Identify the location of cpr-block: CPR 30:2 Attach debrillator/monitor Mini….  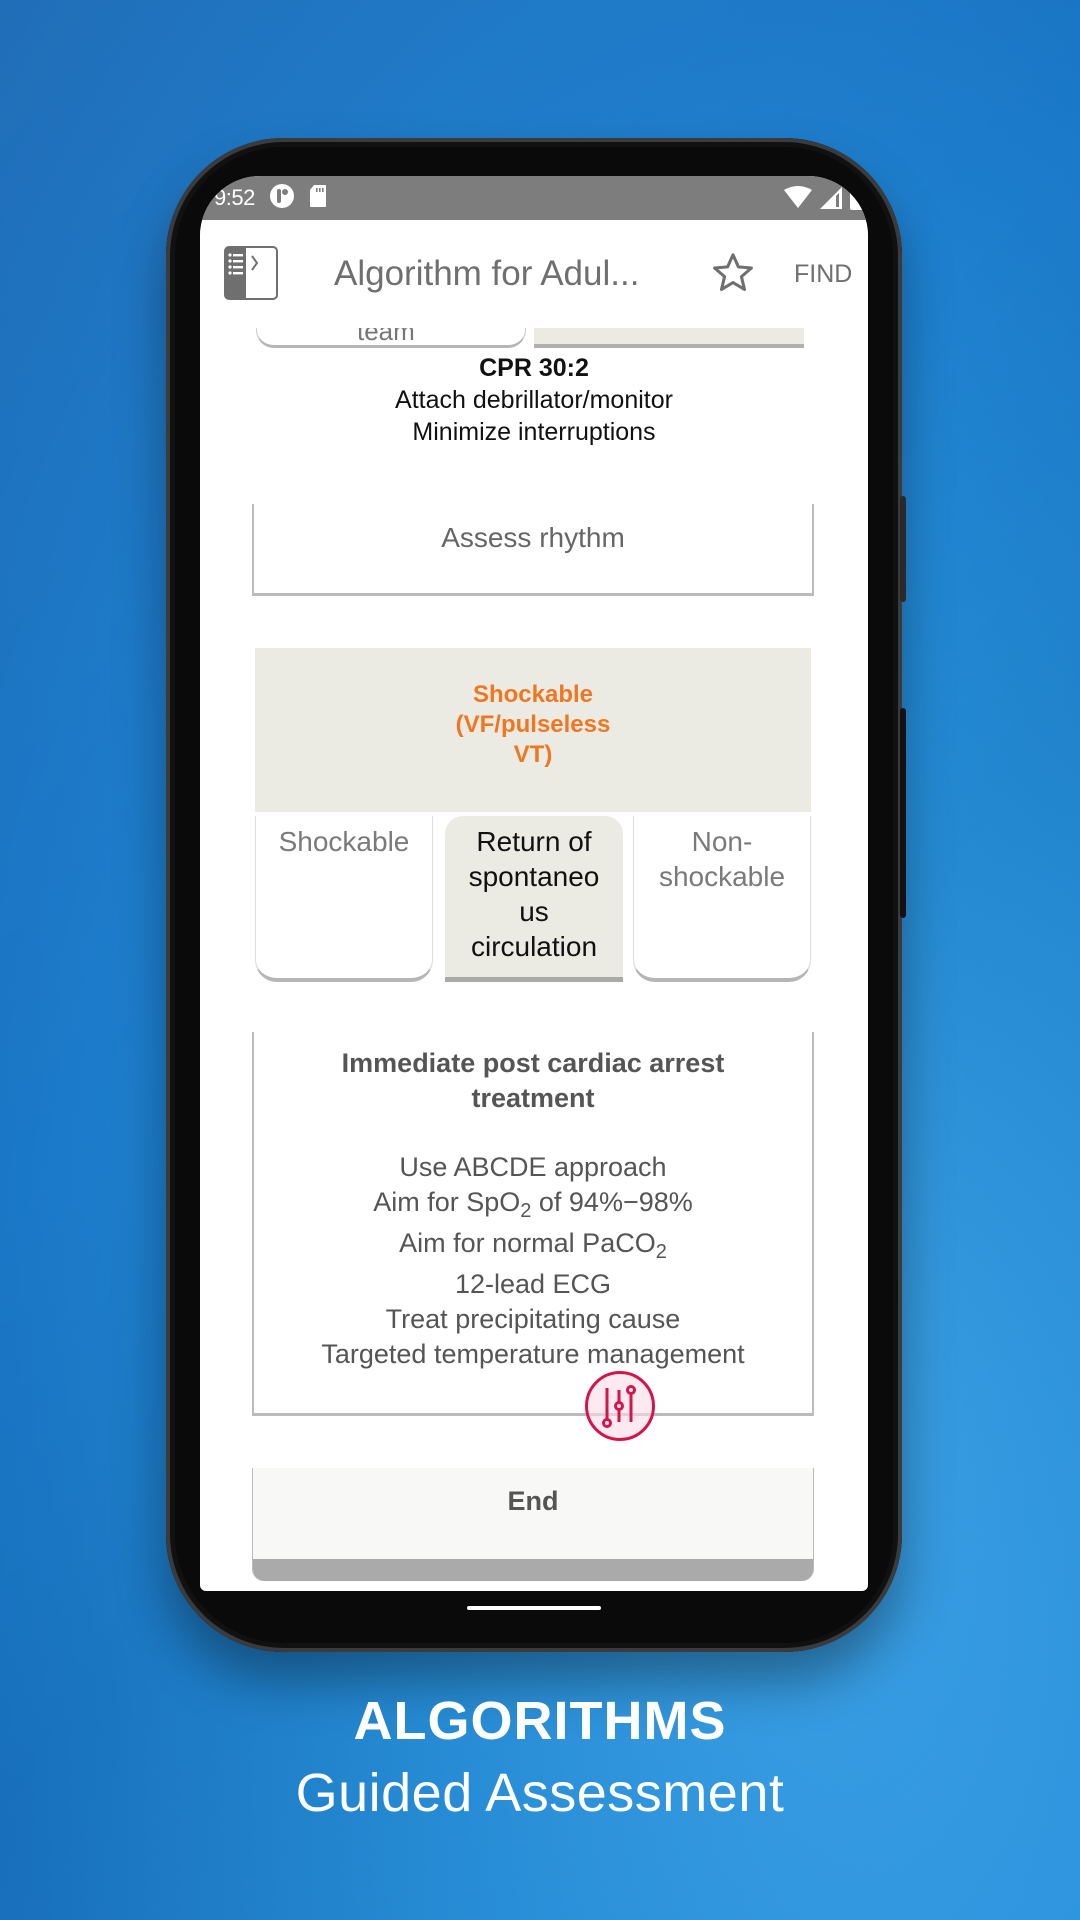
(534, 400).